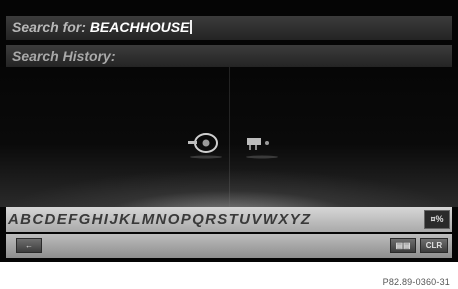  What do you see at coordinates (203, 143) in the screenshot?
I see `steering-wheel-icon` at bounding box center [203, 143].